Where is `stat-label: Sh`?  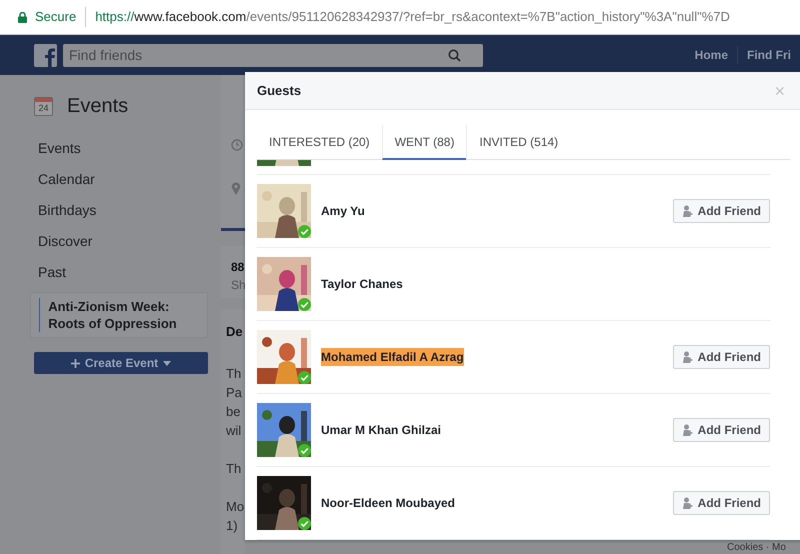
stat-label: Sh is located at coordinates (238, 285).